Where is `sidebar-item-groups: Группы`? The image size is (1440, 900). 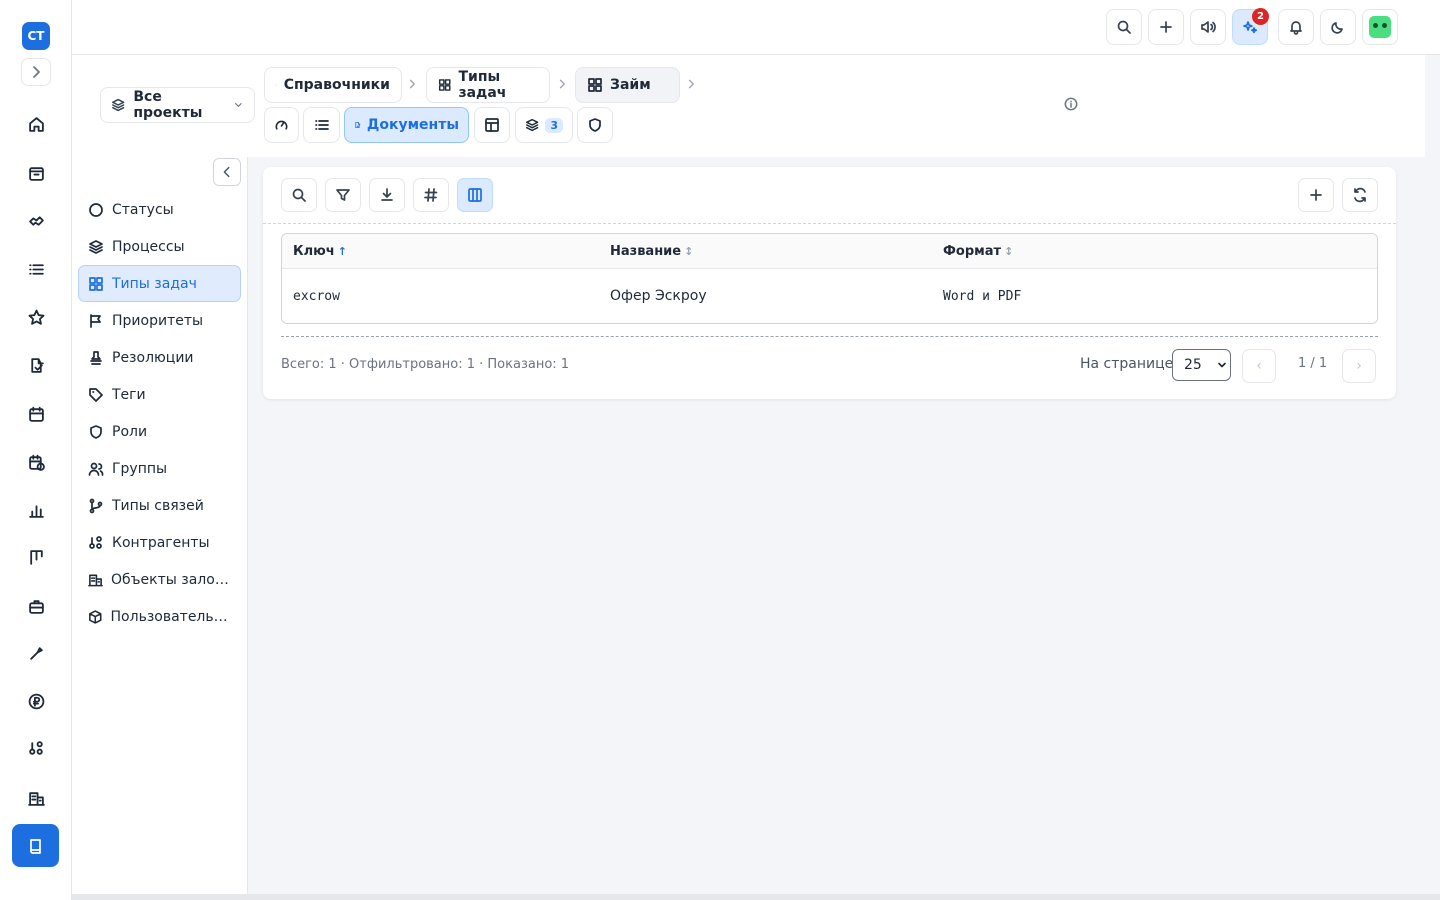 sidebar-item-groups: Группы is located at coordinates (159, 468).